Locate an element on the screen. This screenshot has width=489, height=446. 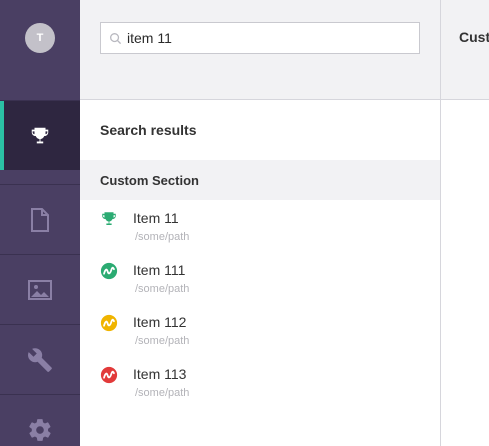
section-header: Custom Section is located at coordinates (260, 180).